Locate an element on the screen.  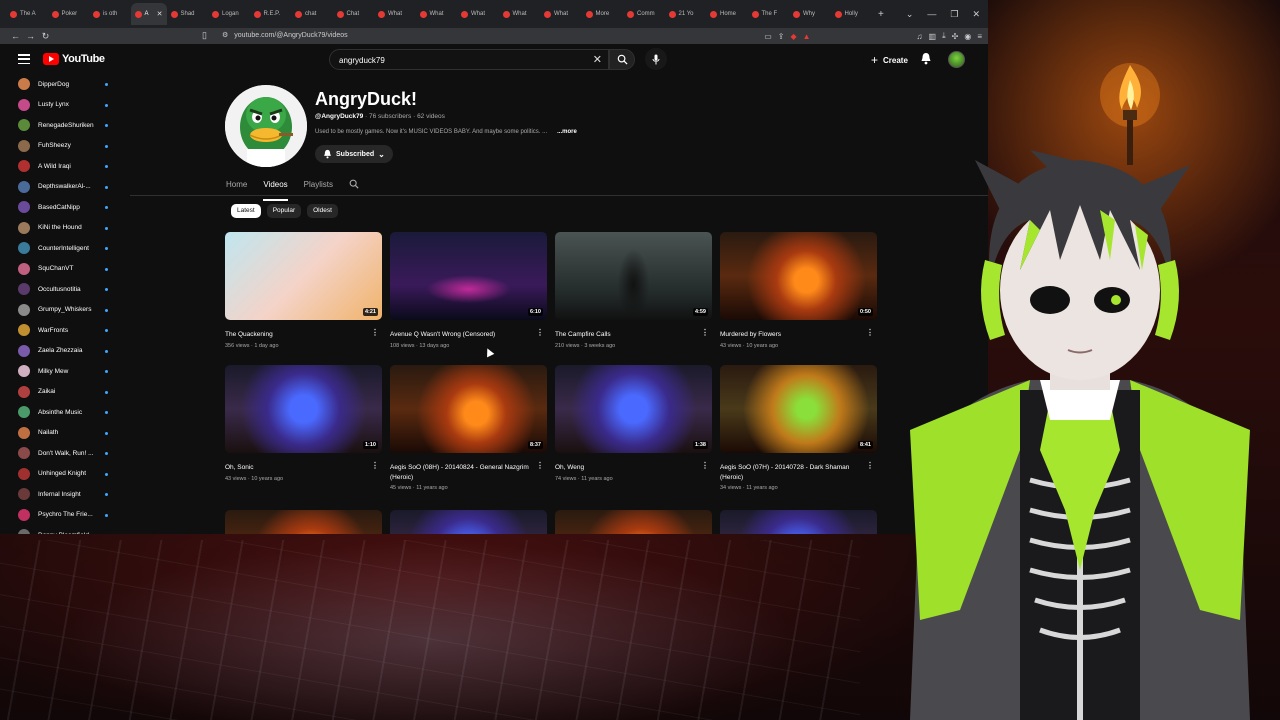
video-card: 4:21 The Quackening 356 views · 1 day ago ⋮ is located at coordinates (303, 290).